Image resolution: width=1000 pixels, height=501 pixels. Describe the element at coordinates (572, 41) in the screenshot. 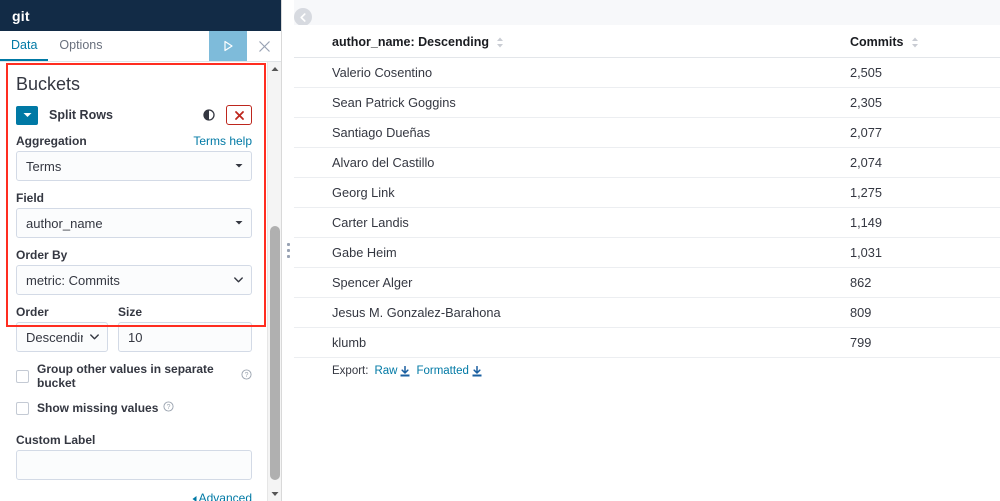

I see `column-header-author: author_name: Descending` at that location.